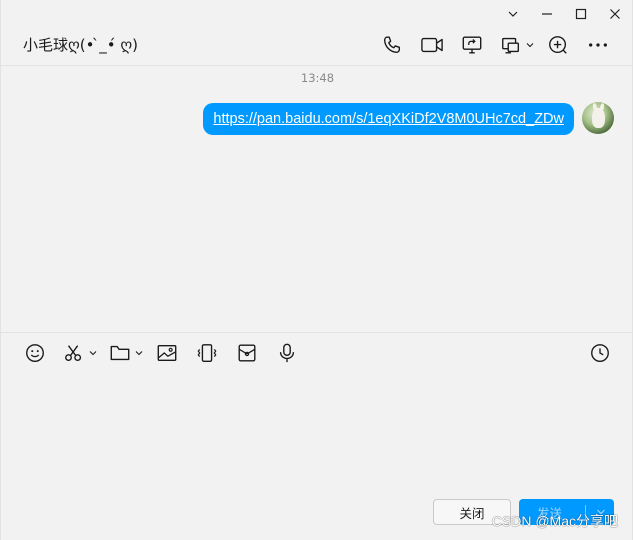 The image size is (633, 540). I want to click on emoji-icon, so click(35, 353).